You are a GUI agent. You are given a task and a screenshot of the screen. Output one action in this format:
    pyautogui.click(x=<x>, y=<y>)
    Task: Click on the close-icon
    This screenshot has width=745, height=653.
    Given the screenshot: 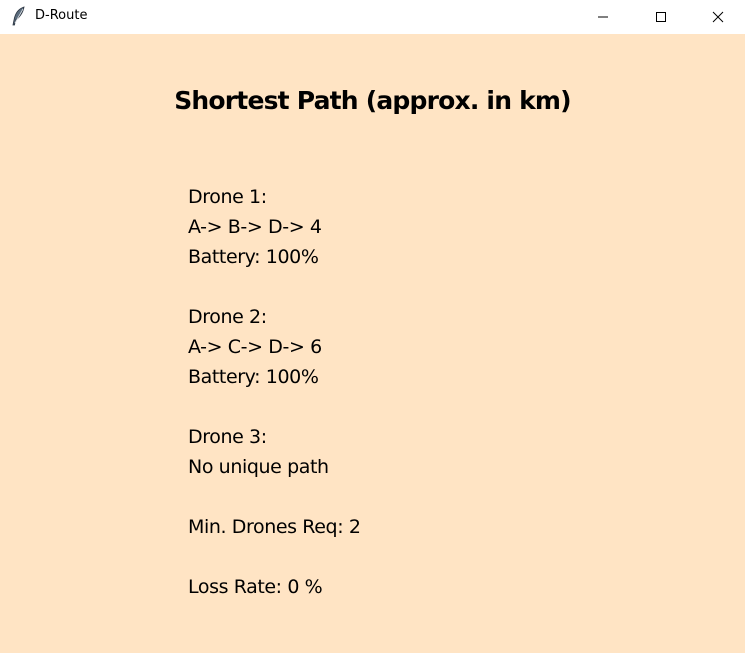 What is the action you would take?
    pyautogui.click(x=718, y=17)
    